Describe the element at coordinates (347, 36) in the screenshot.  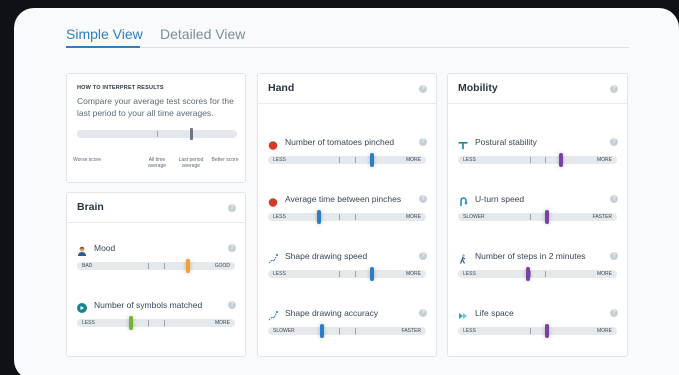
I see `view-tabs: Simple View Detailed View` at that location.